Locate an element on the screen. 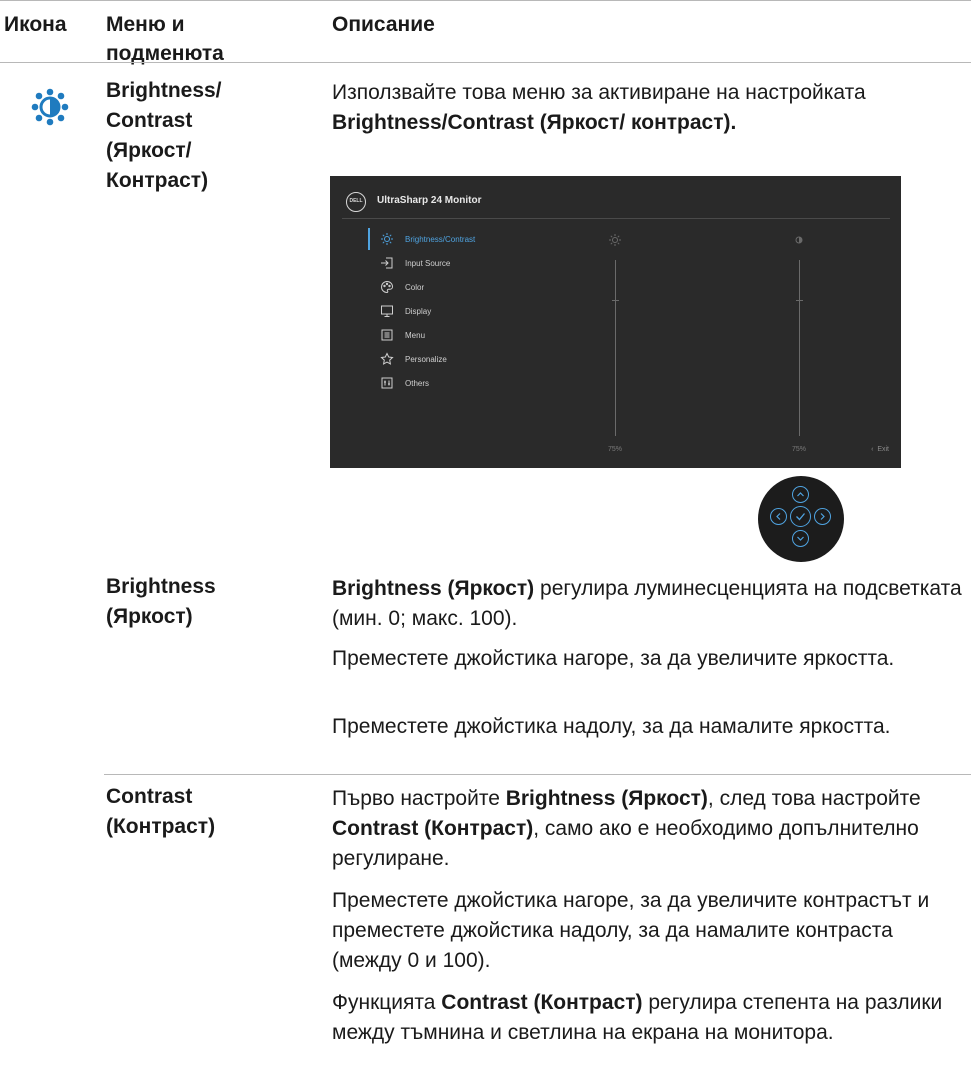 Image resolution: width=971 pixels, height=1081 pixels. osd-menu-brightness-contrast: Brightness/Contrast is located at coordinates (427, 239).